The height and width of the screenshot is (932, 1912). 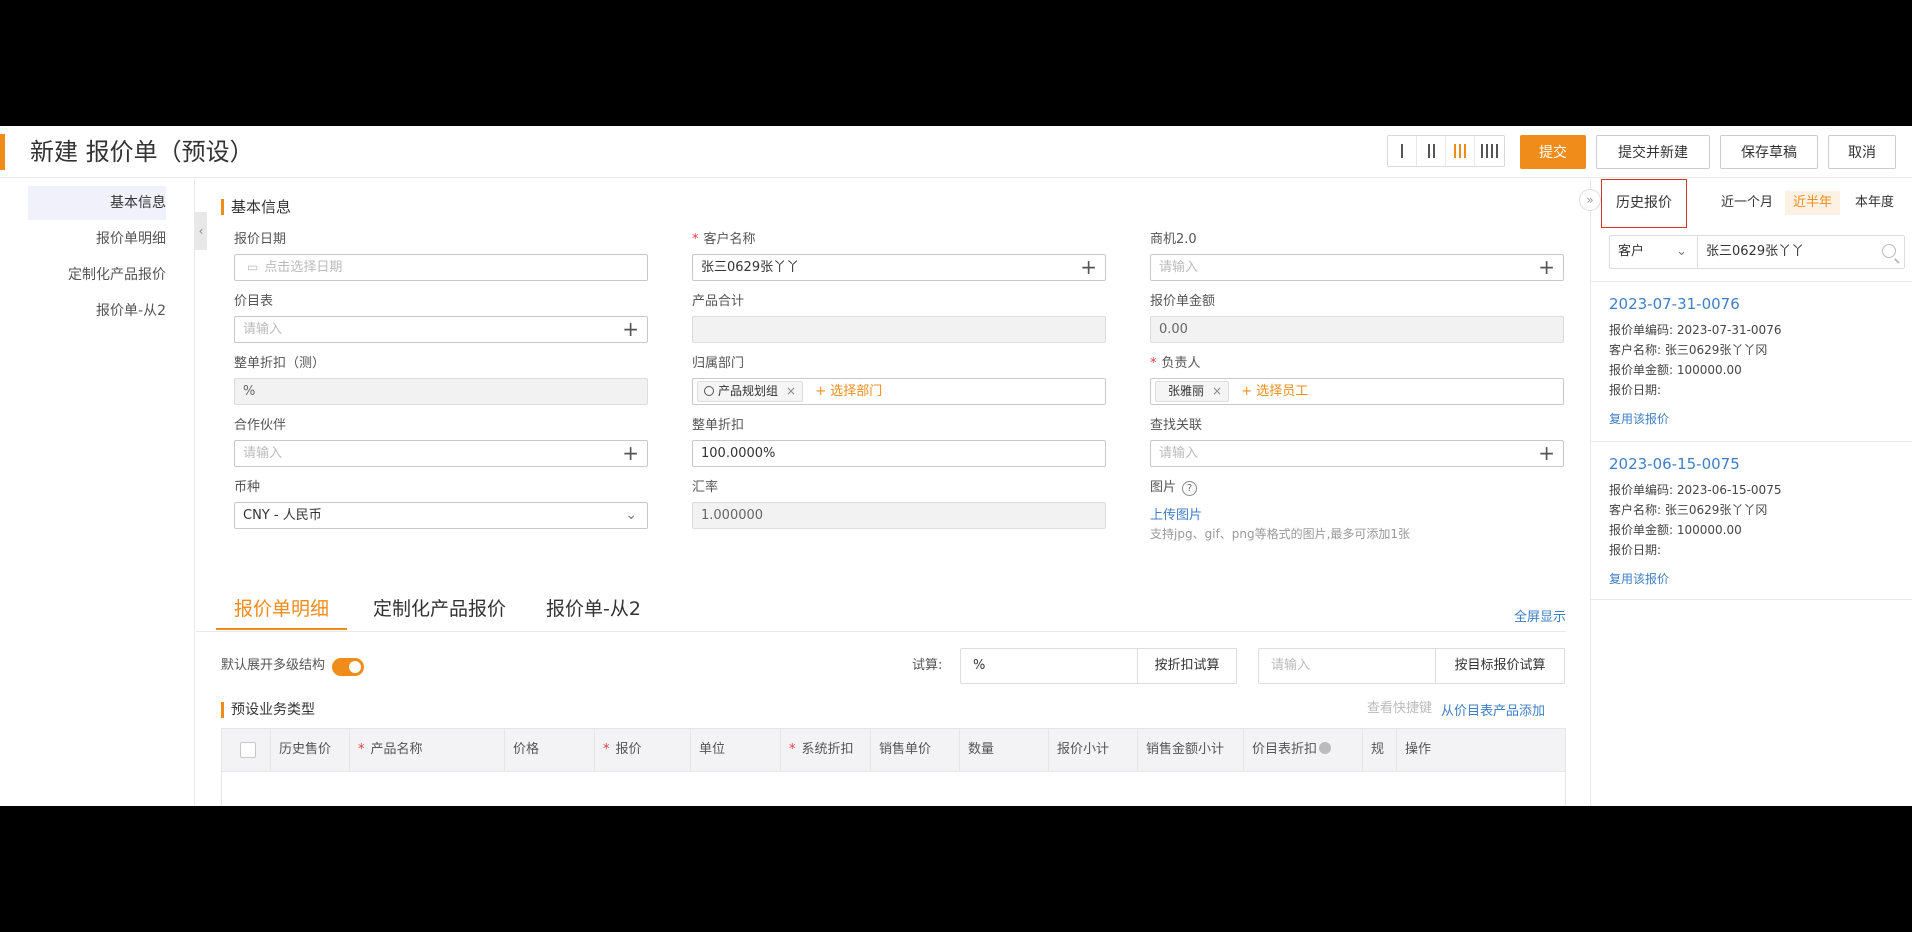 I want to click on price-list-input: 请输入 +, so click(x=441, y=329).